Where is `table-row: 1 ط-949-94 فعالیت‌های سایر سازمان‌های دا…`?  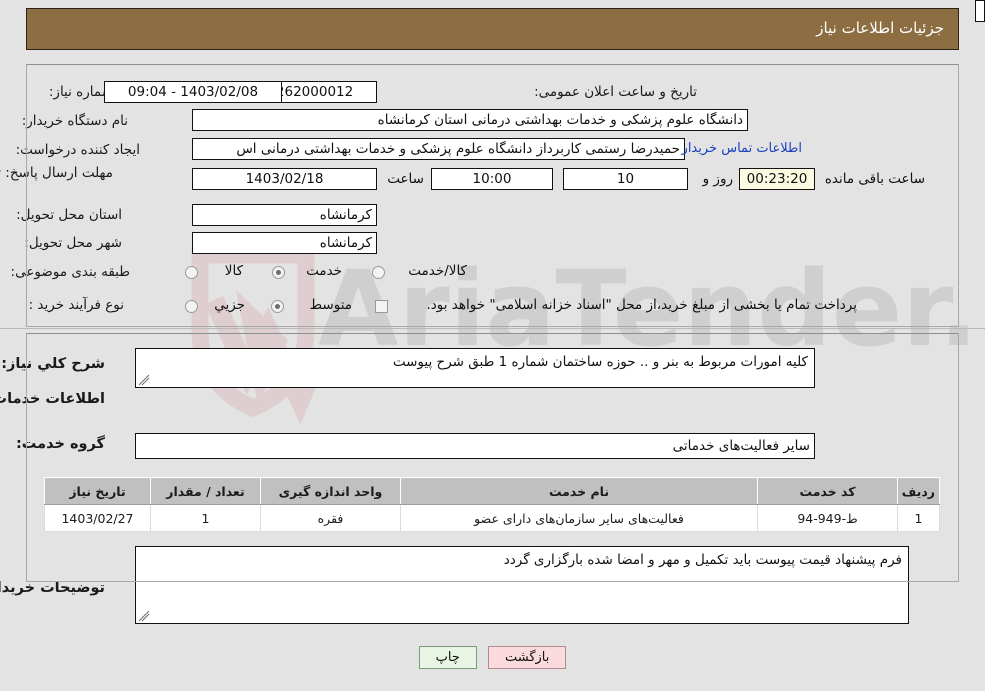 table-row: 1 ط-949-94 فعالیت‌های سایر سازمان‌های دا… is located at coordinates (492, 518).